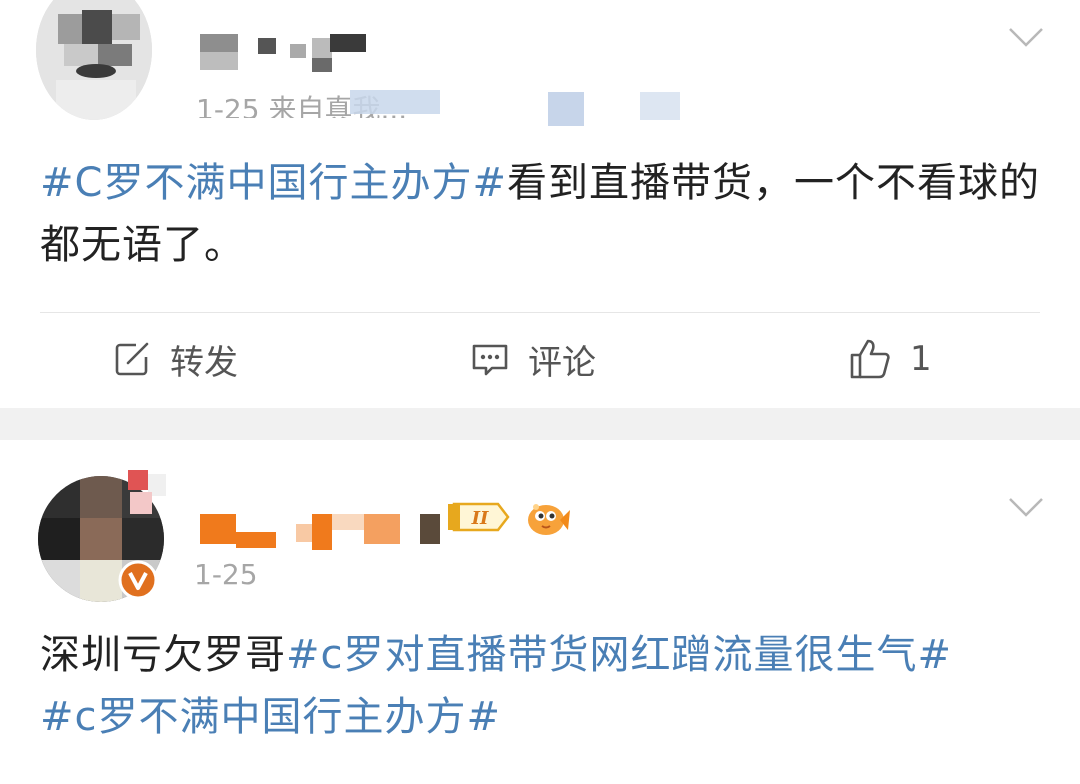 The width and height of the screenshot is (1080, 784). I want to click on level-badge-text: II, so click(480, 518).